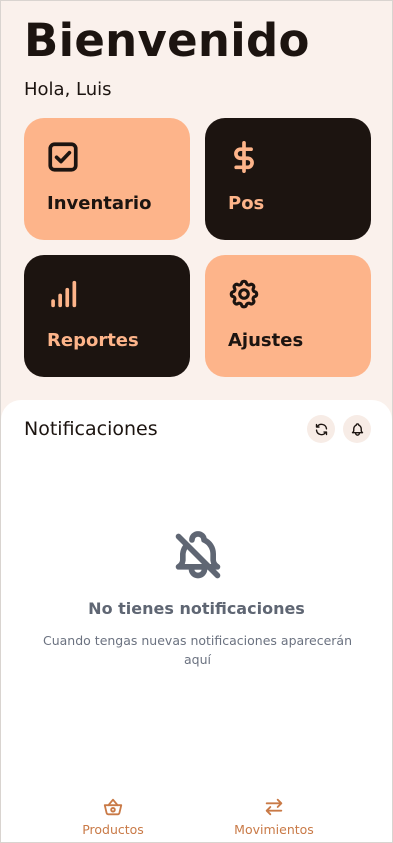 The image size is (393, 843). What do you see at coordinates (274, 807) in the screenshot?
I see `arrows-exchange-icon` at bounding box center [274, 807].